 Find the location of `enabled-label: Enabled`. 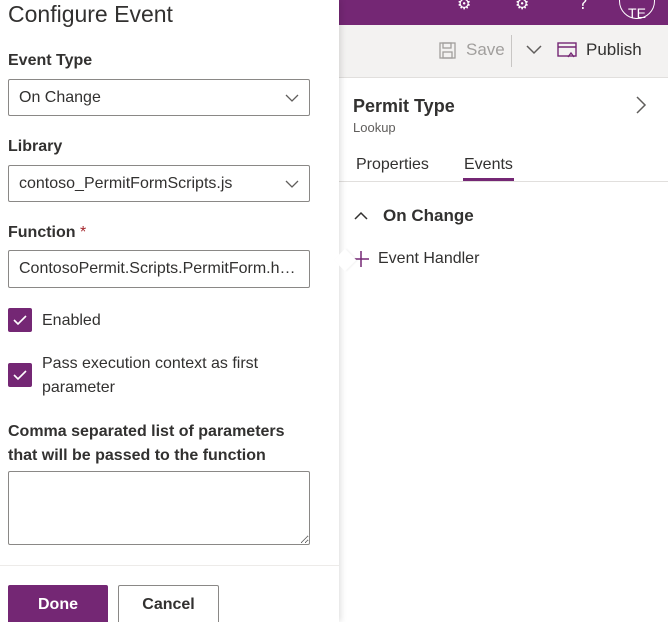

enabled-label: Enabled is located at coordinates (71, 320).